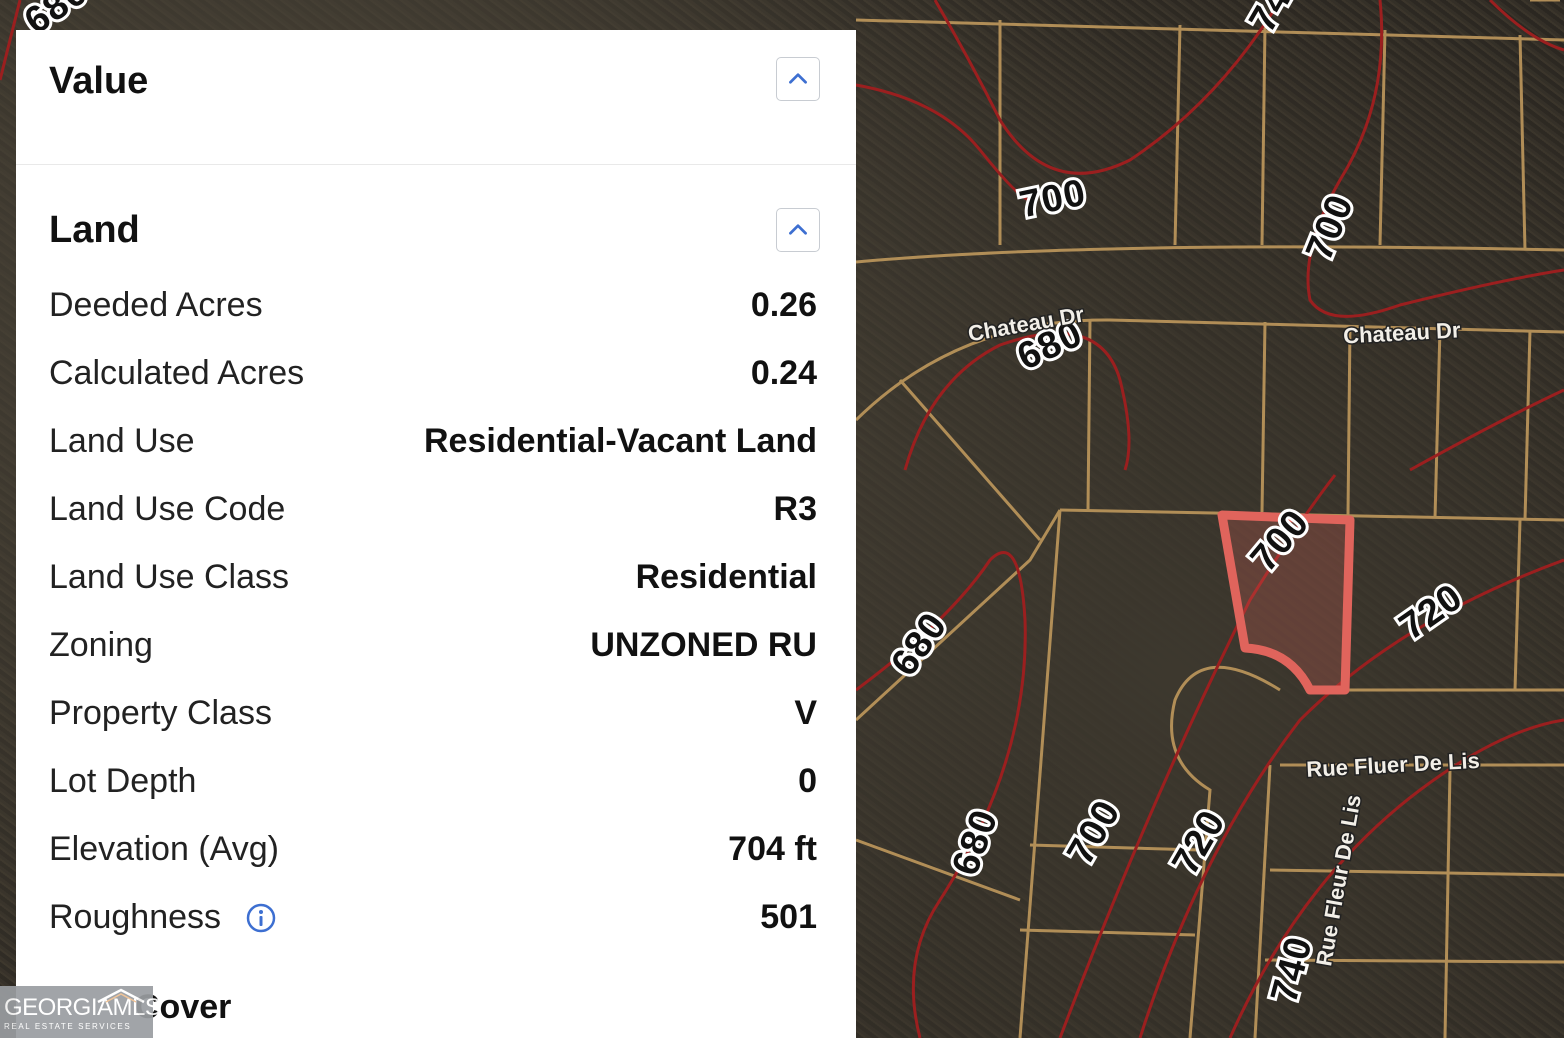 The image size is (1564, 1038). Describe the element at coordinates (177, 373) in the screenshot. I see `detail-label: Calculated Acres` at that location.